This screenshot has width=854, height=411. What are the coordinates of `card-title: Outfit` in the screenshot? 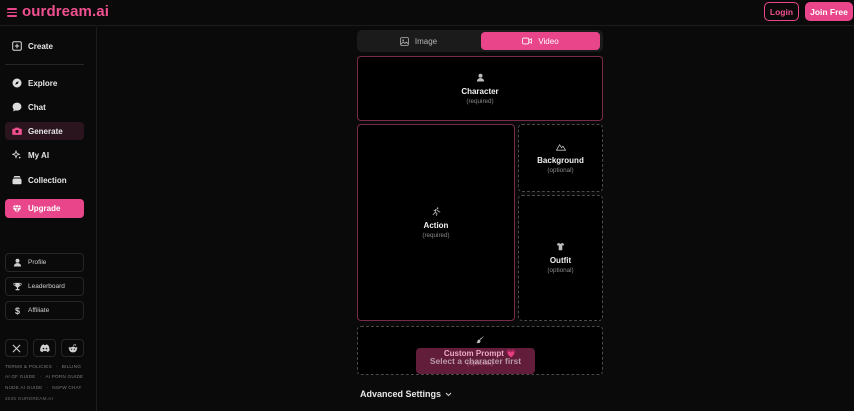 It's located at (560, 260).